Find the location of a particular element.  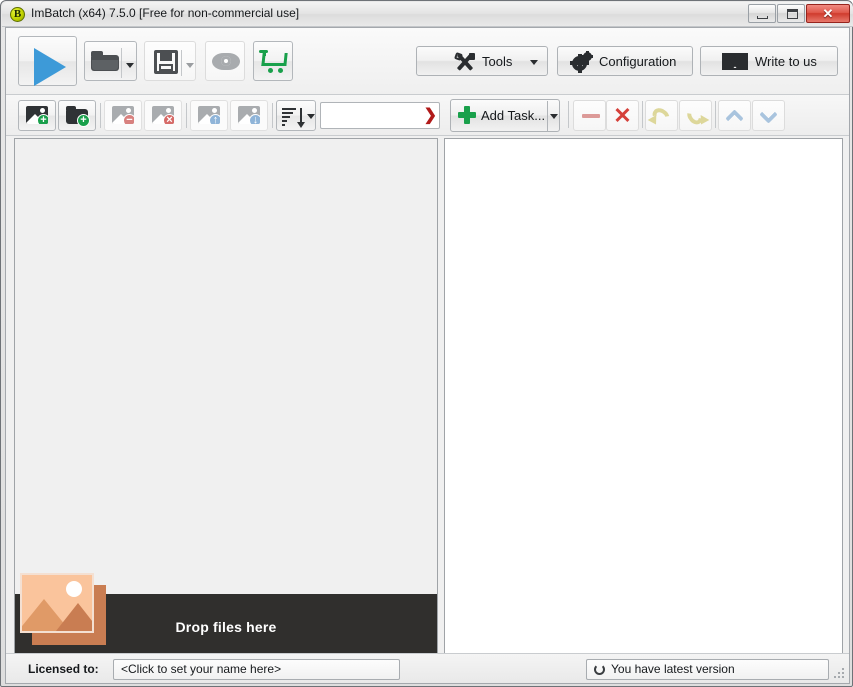

cross-icon: ✕ is located at coordinates (622, 115).